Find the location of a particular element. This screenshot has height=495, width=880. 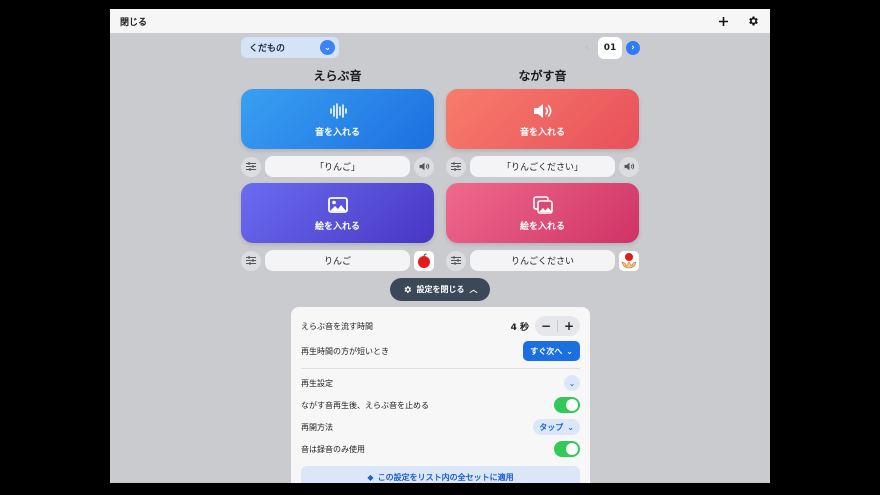

setting-label: 再開方法 is located at coordinates (317, 427).